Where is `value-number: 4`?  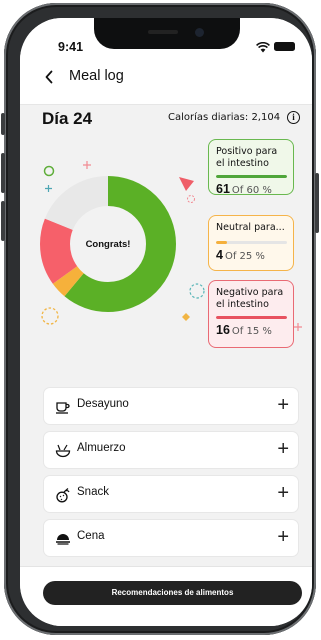
value-number: 4 is located at coordinates (219, 255).